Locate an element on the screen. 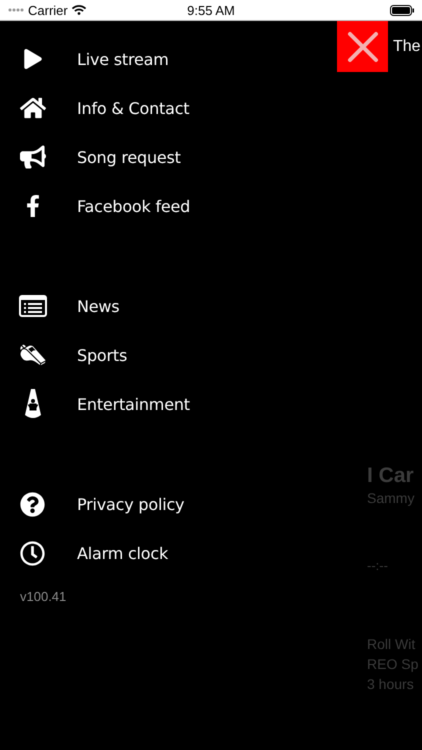 The image size is (422, 750). signal-icon is located at coordinates (16, 10).